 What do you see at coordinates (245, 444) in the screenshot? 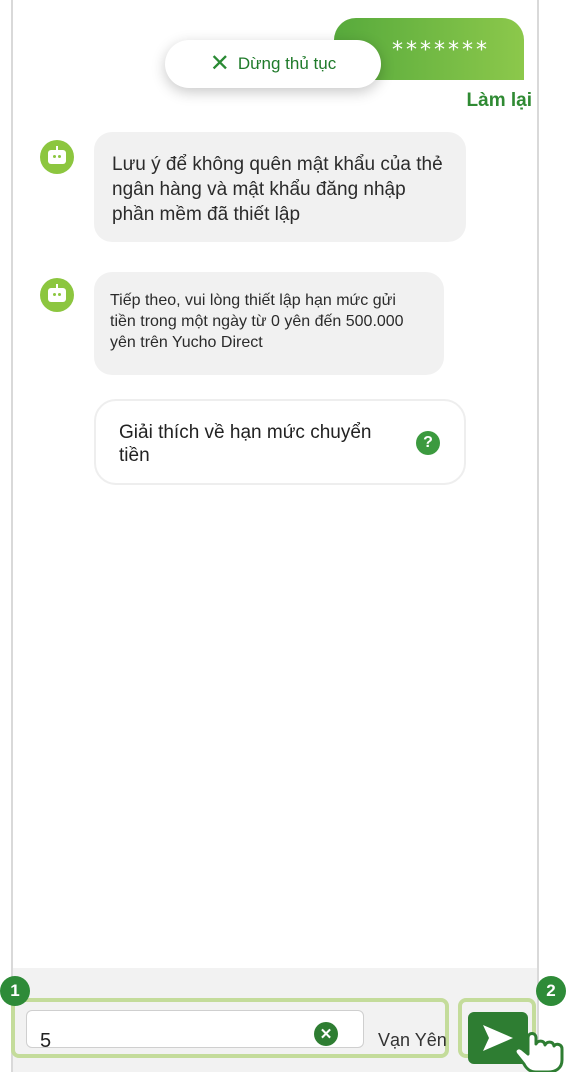
I see `help-card-label: Giải thích về hạn mức chuyển tiền` at bounding box center [245, 444].